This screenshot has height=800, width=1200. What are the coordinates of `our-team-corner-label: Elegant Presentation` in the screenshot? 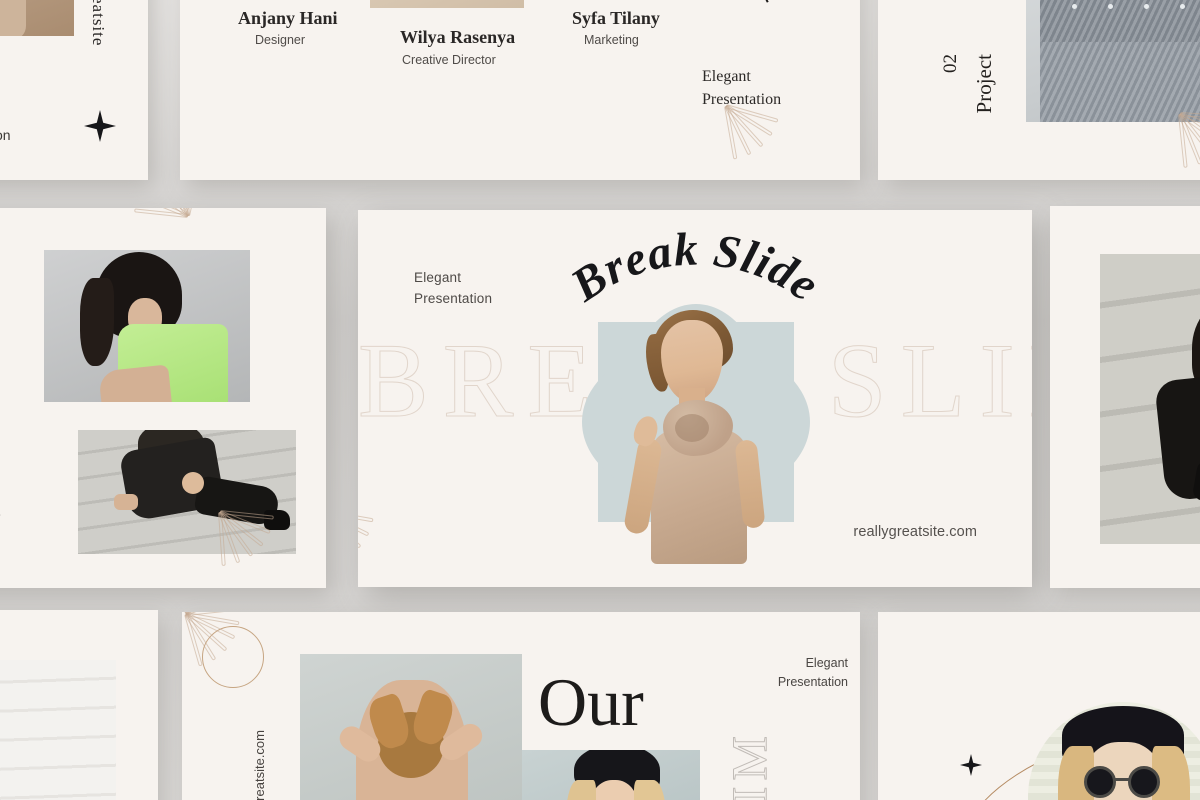 It's located at (812, 672).